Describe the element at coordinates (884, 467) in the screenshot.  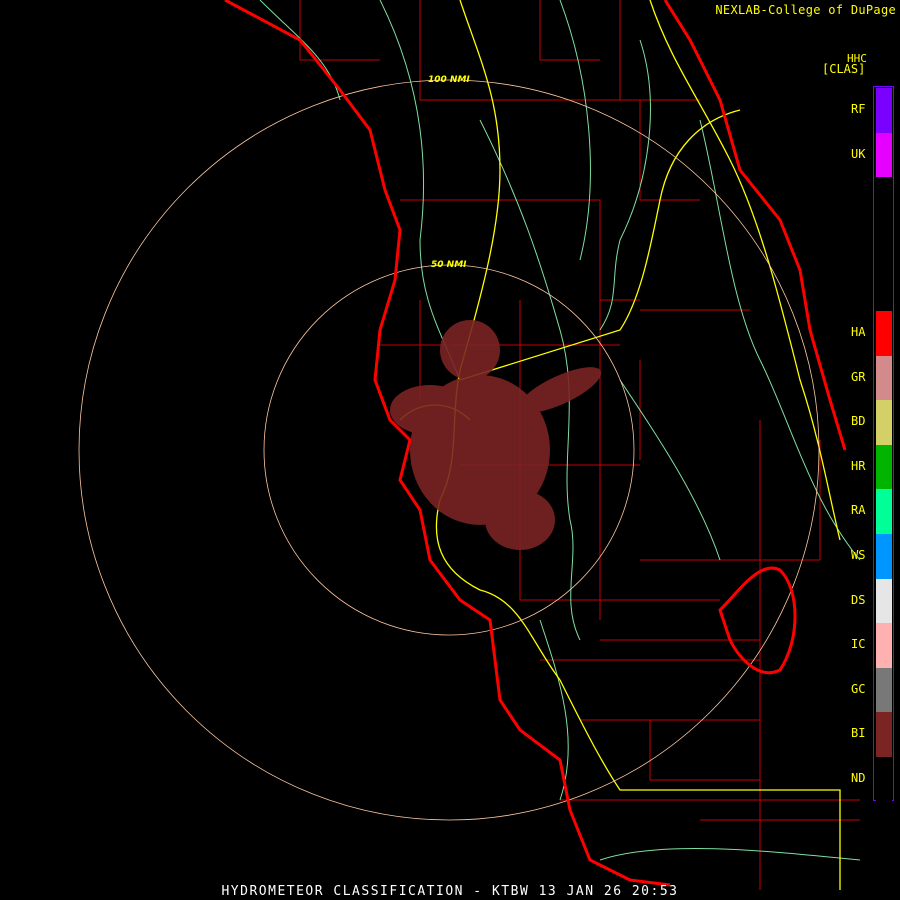
I see `legend-swatch-hr` at that location.